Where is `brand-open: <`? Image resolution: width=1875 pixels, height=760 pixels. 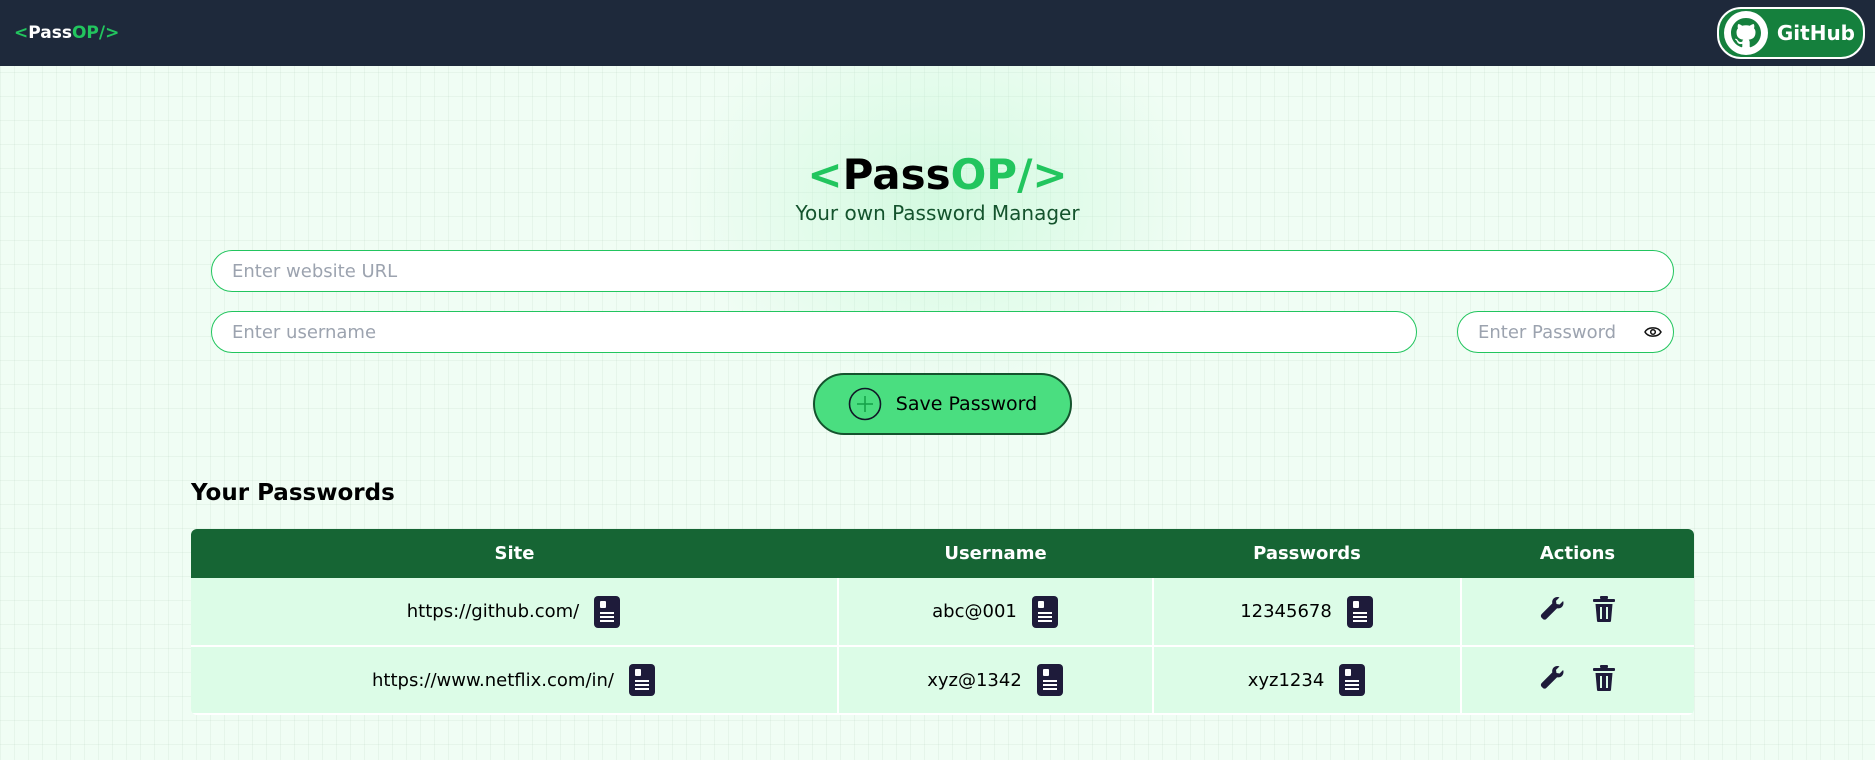
brand-open: < is located at coordinates (21, 33).